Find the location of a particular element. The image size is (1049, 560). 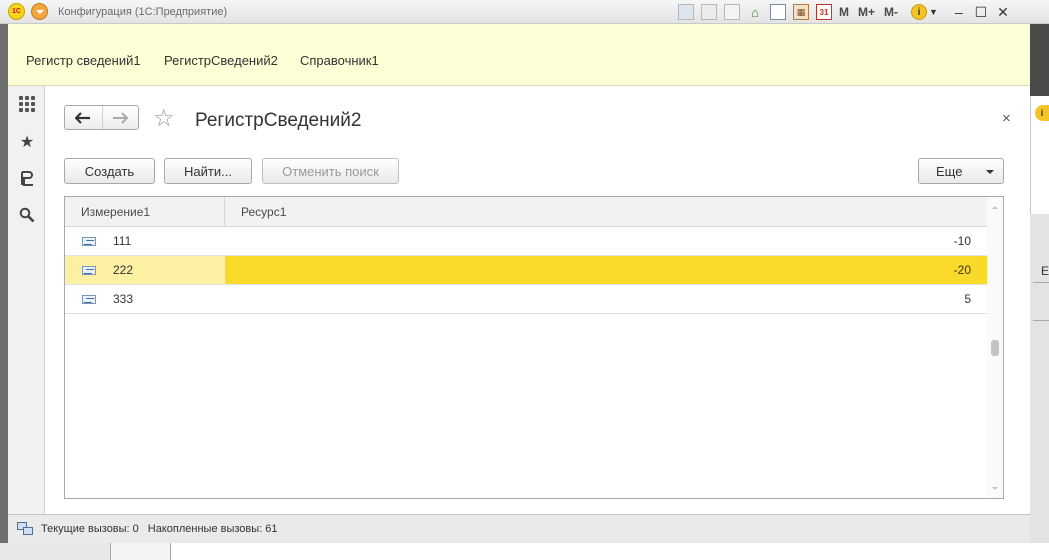

logo-text: 1С is located at coordinates (16, 11).